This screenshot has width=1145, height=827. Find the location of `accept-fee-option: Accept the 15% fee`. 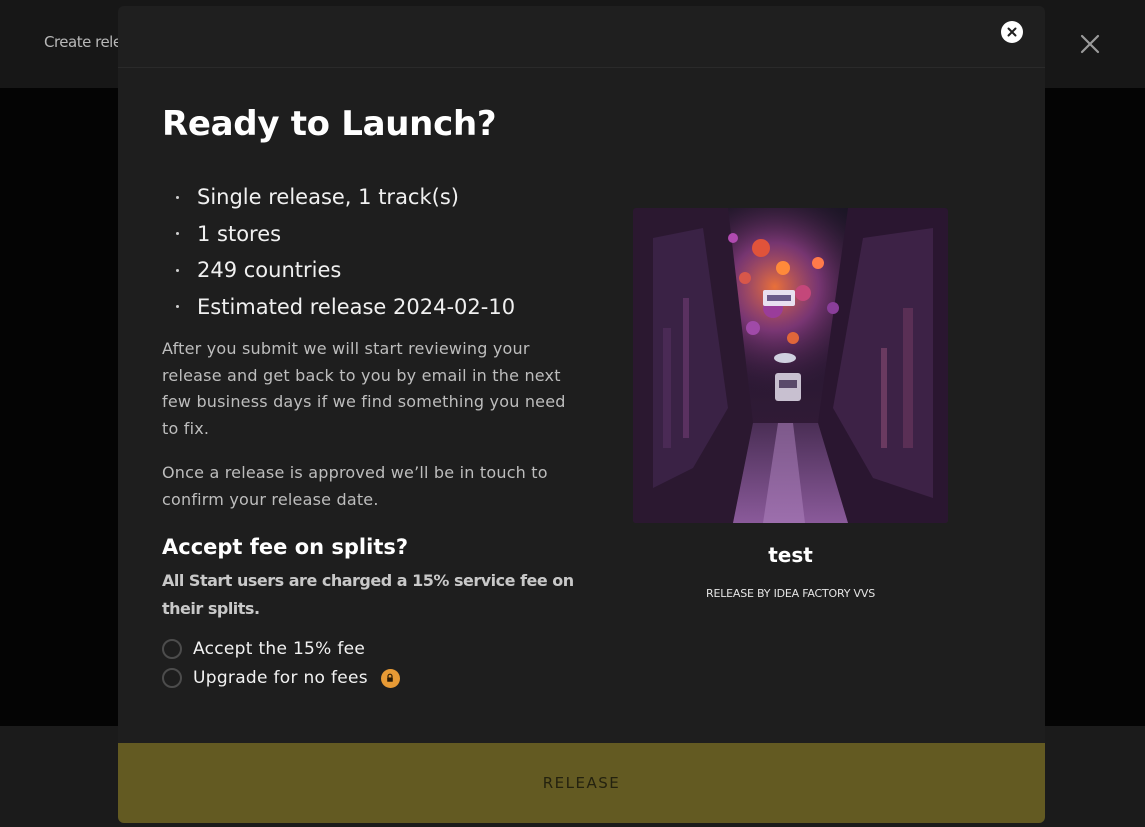

accept-fee-option: Accept the 15% fee is located at coordinates (263, 649).